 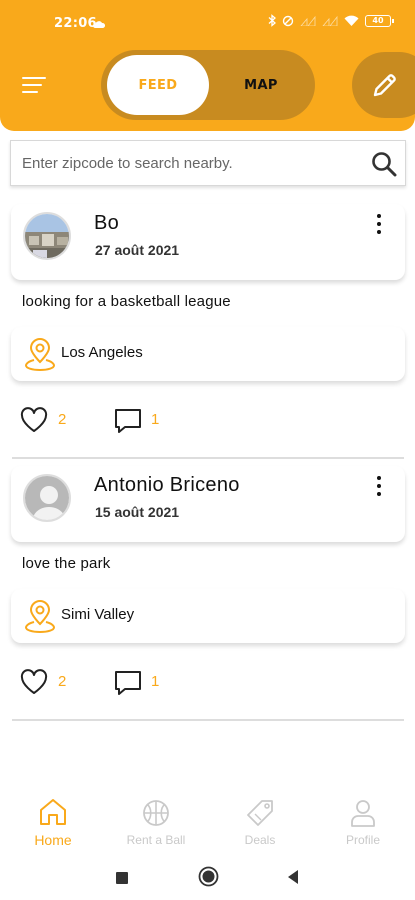 I want to click on app-header: 22:06 40 FEED MAP, so click(x=207, y=65).